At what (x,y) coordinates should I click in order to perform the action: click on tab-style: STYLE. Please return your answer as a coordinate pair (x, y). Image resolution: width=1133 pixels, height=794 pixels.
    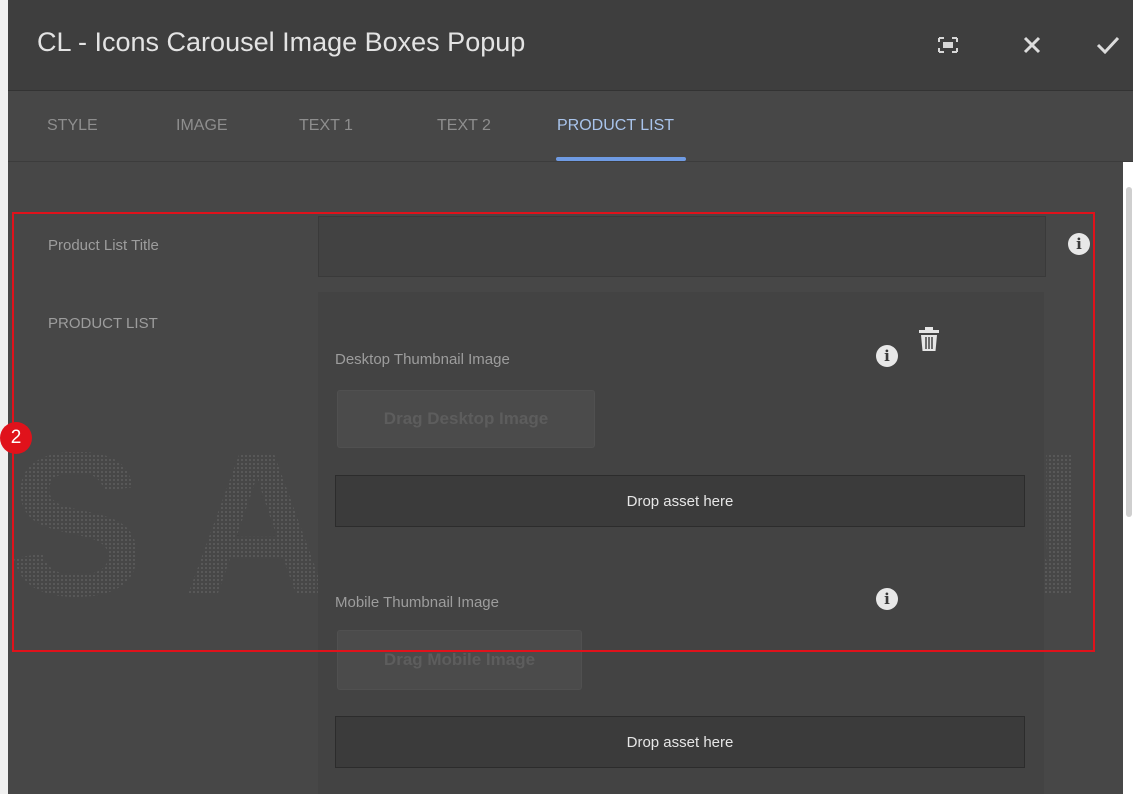
    Looking at the image, I should click on (72, 126).